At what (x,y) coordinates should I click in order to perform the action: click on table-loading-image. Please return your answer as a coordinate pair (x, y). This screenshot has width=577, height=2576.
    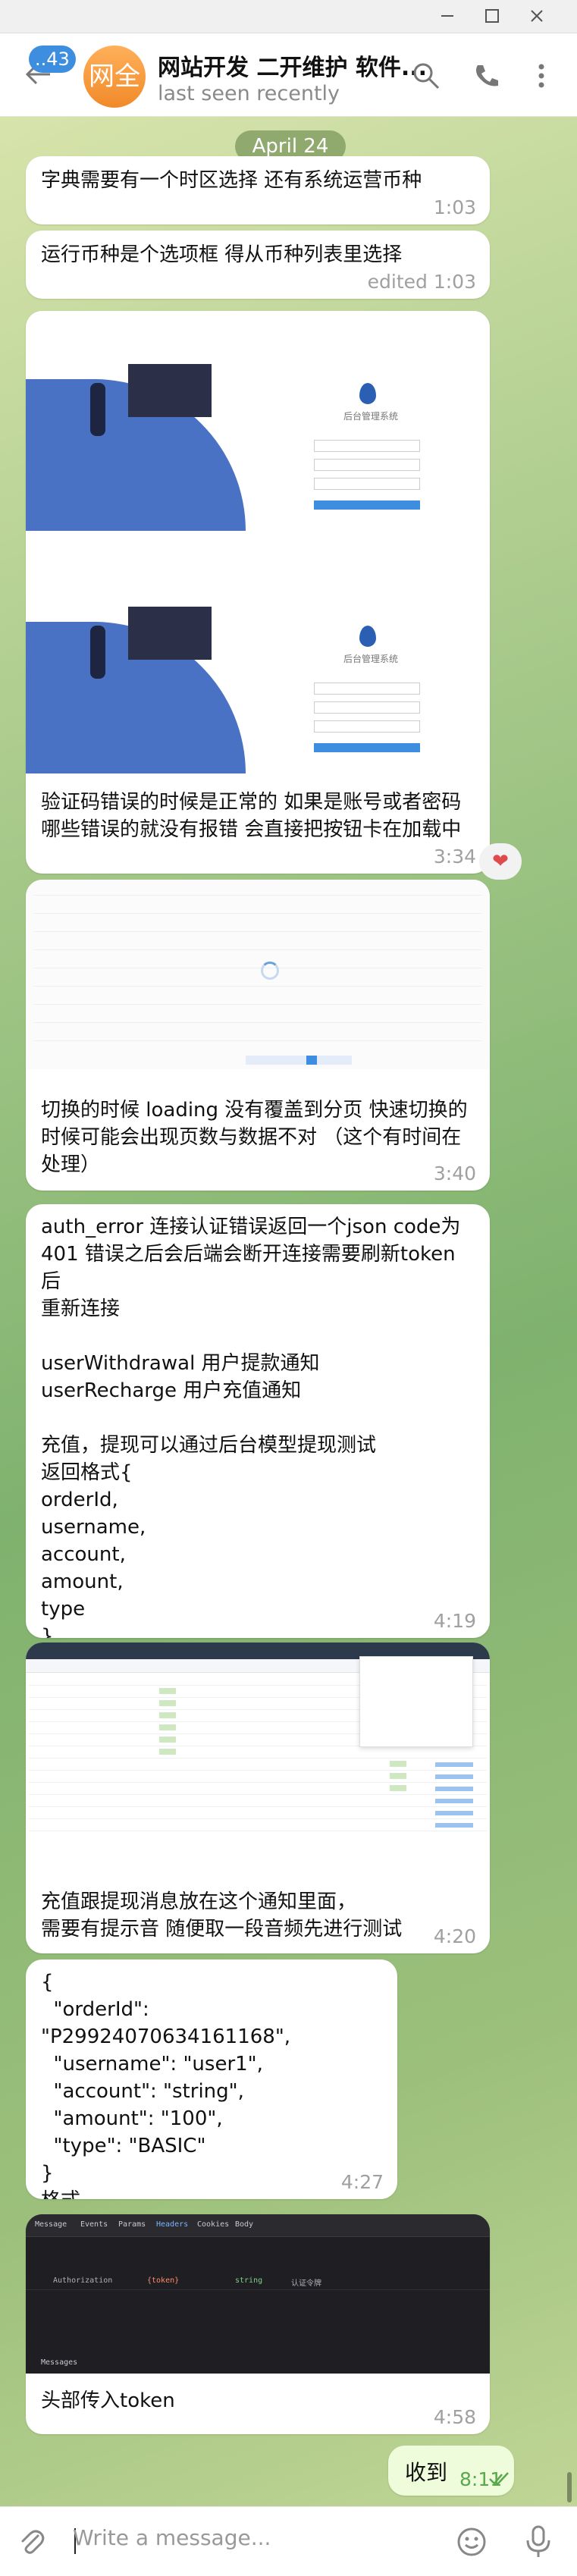
    Looking at the image, I should click on (258, 974).